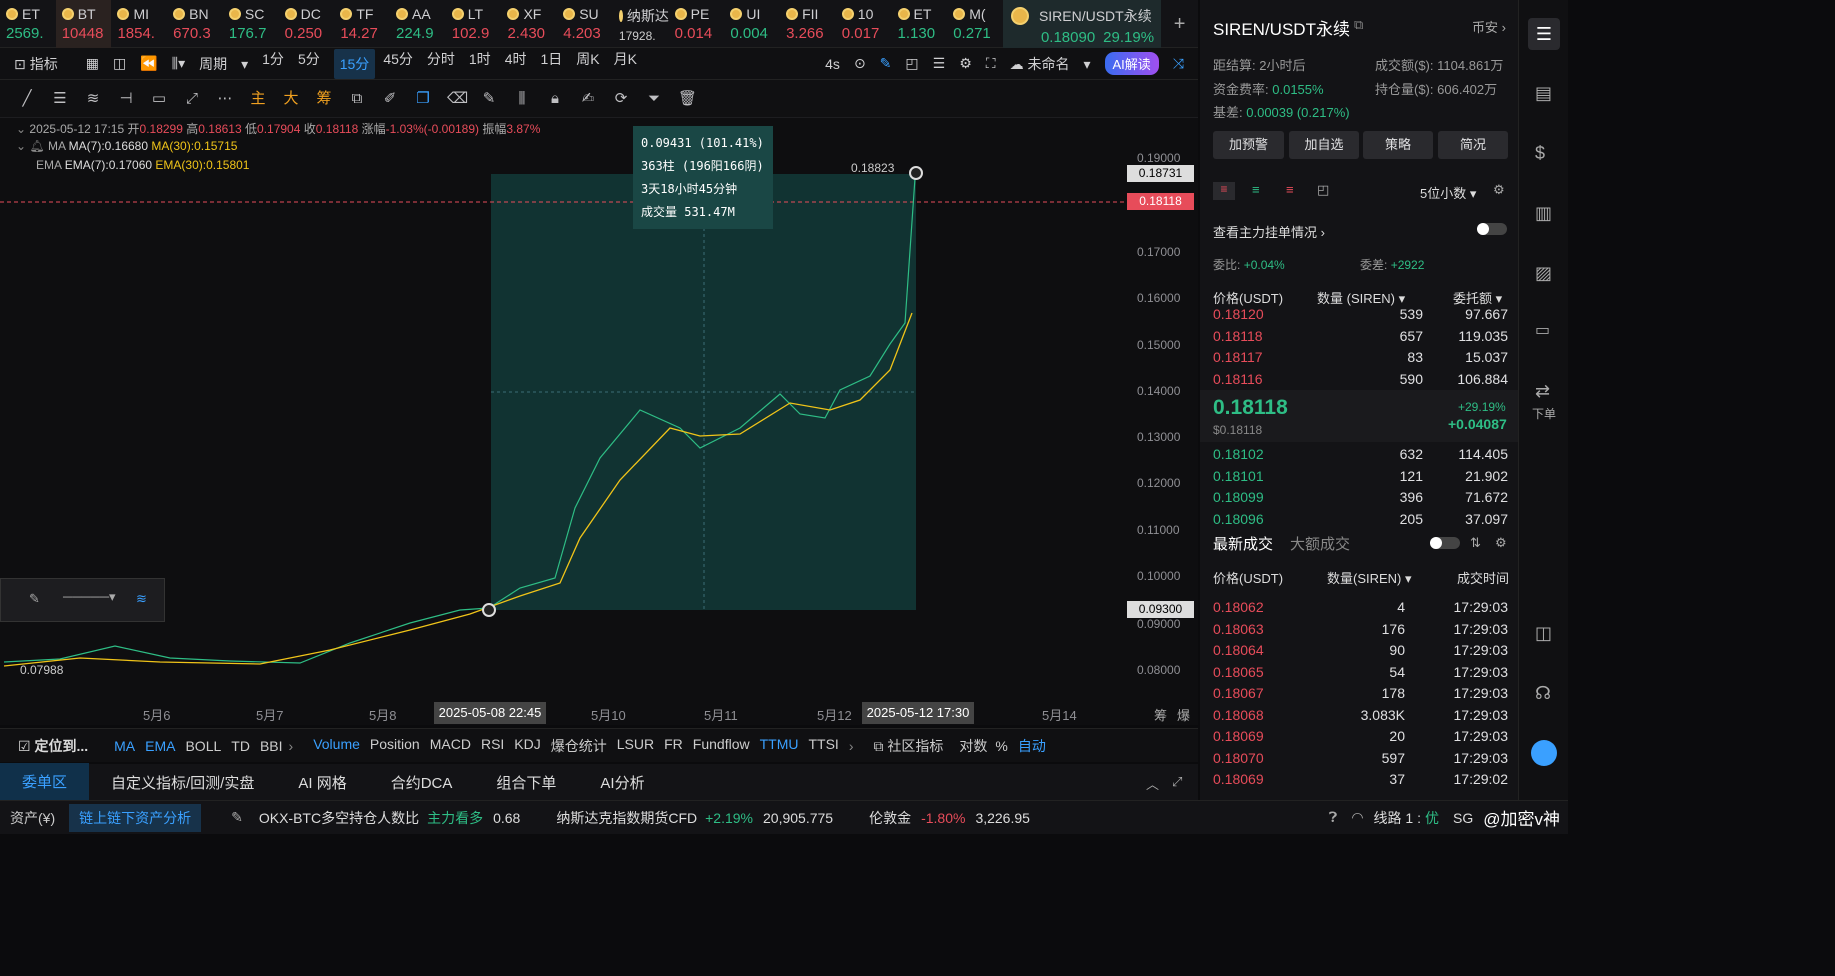 This screenshot has height=976, width=1835. I want to click on tab-big-trades: 大额成交, so click(1320, 543).